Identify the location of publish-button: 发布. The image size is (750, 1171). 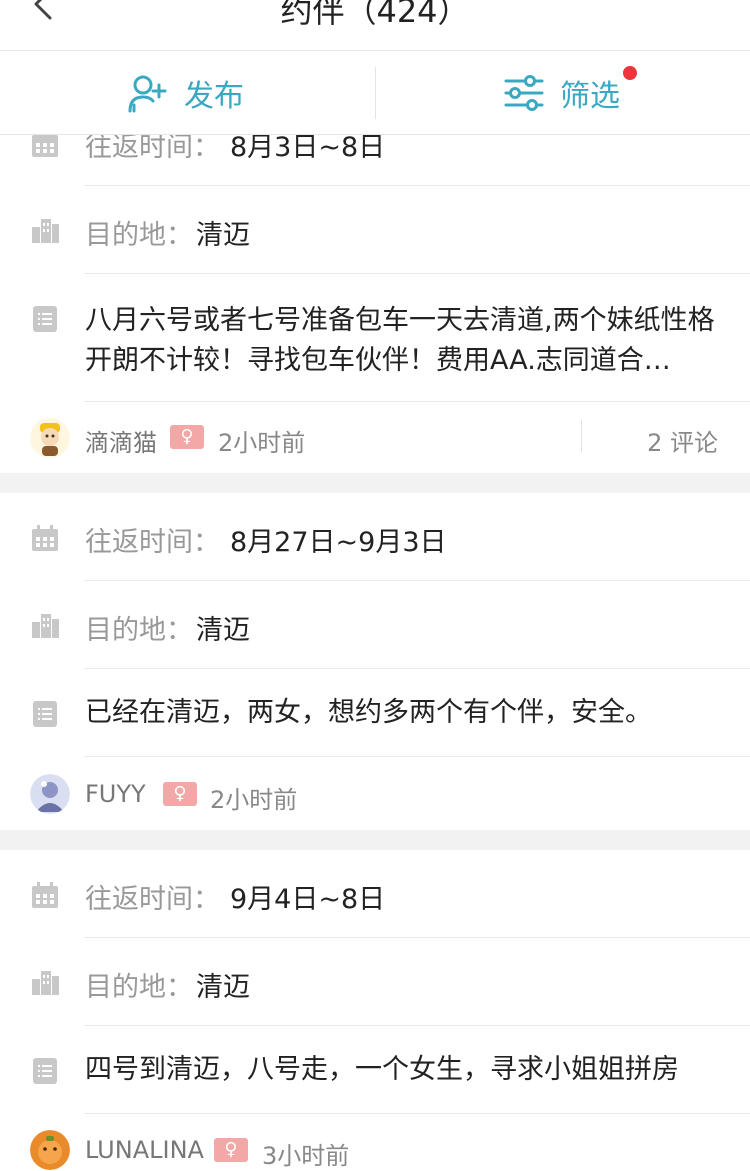
(185, 92).